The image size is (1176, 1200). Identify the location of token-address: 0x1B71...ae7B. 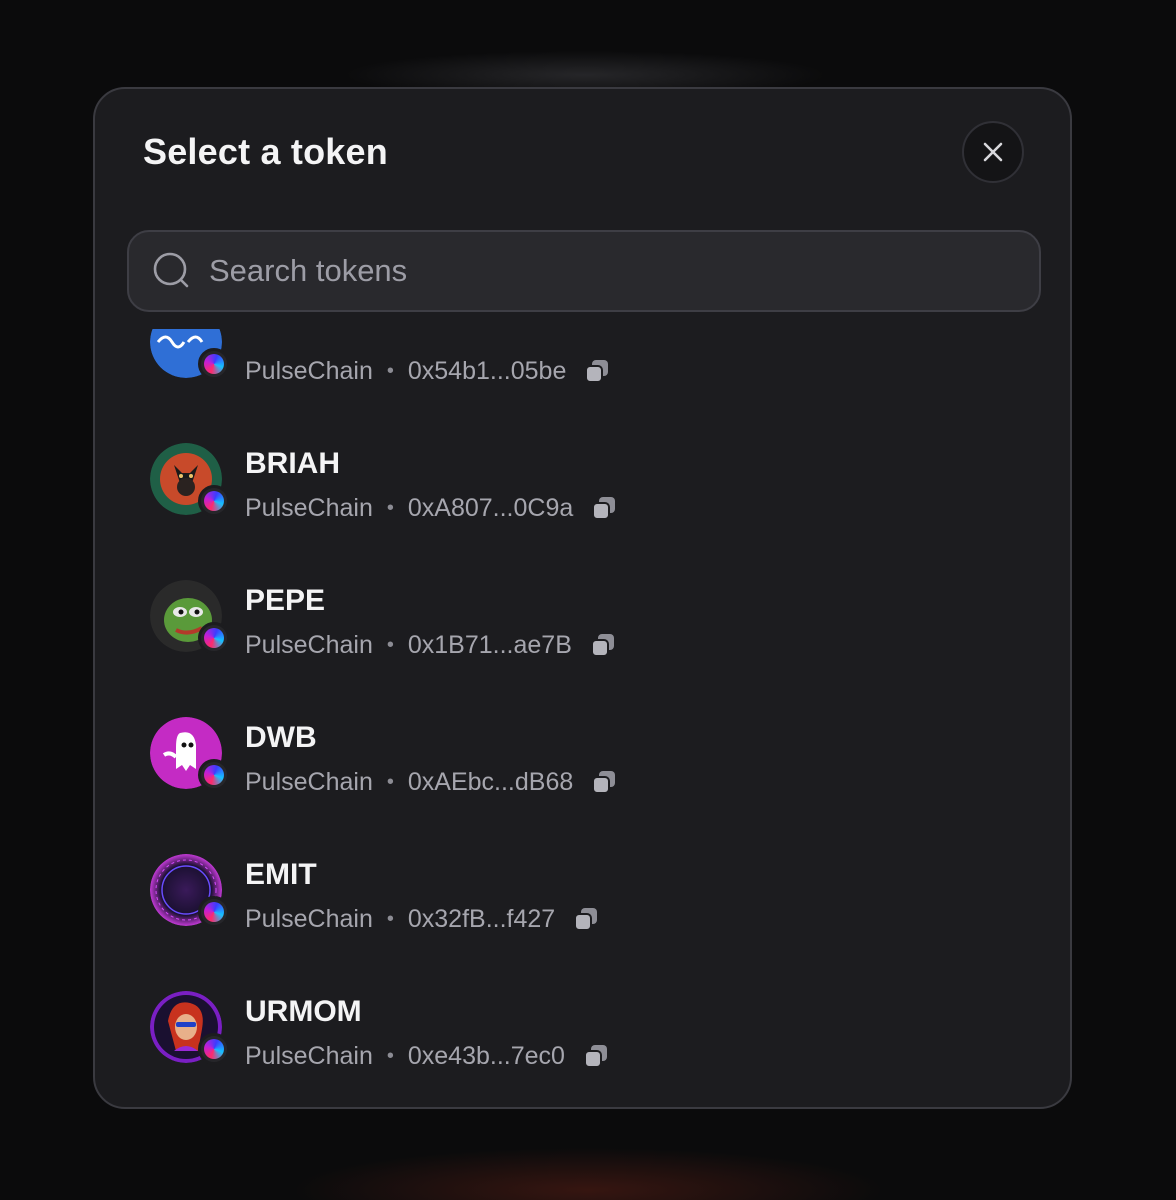
(489, 644).